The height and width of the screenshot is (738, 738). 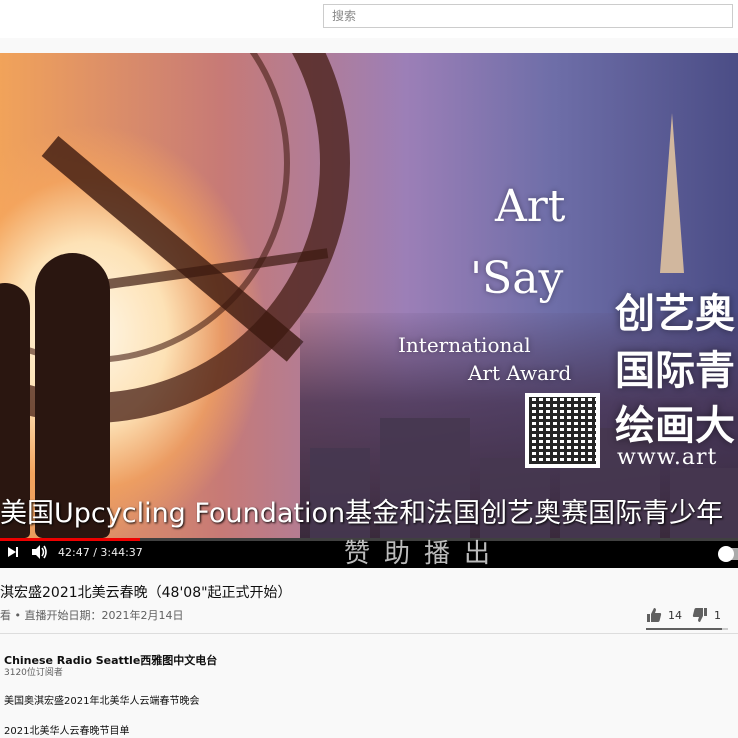 I want to click on progress-played, so click(x=70, y=539).